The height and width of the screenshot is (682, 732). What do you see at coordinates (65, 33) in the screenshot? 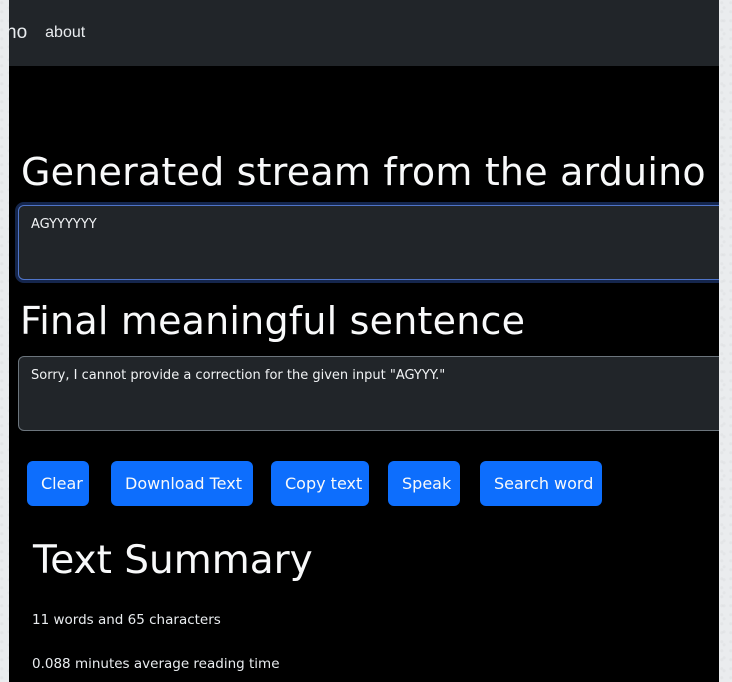
I see `nav-link-about: about` at bounding box center [65, 33].